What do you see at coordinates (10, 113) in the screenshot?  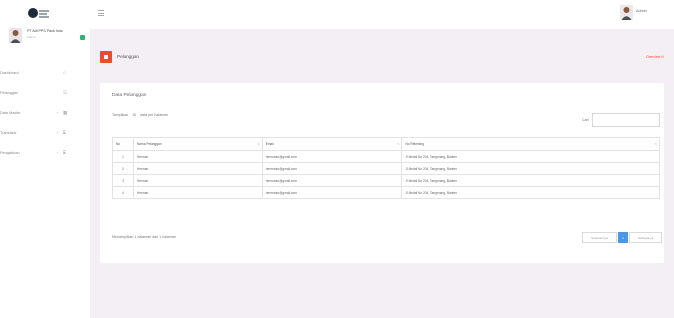 I see `sidebar-item-label: Data Master` at bounding box center [10, 113].